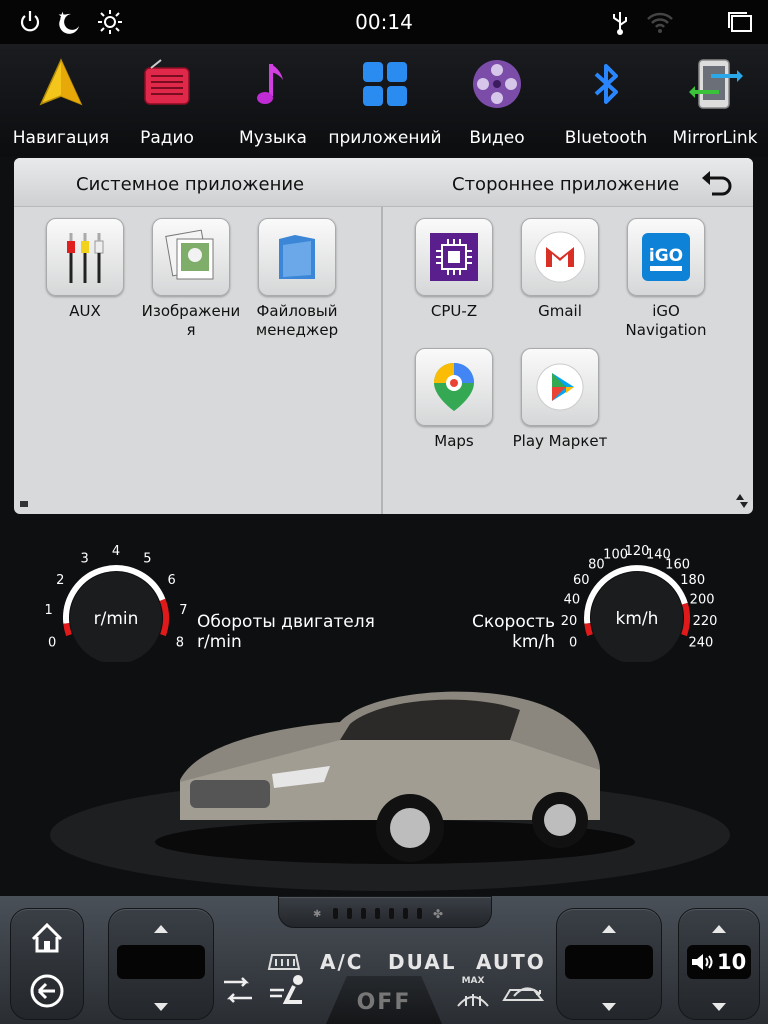 The image size is (768, 1024). Describe the element at coordinates (581, 580) in the screenshot. I see `spd-tick-60: 60` at that location.